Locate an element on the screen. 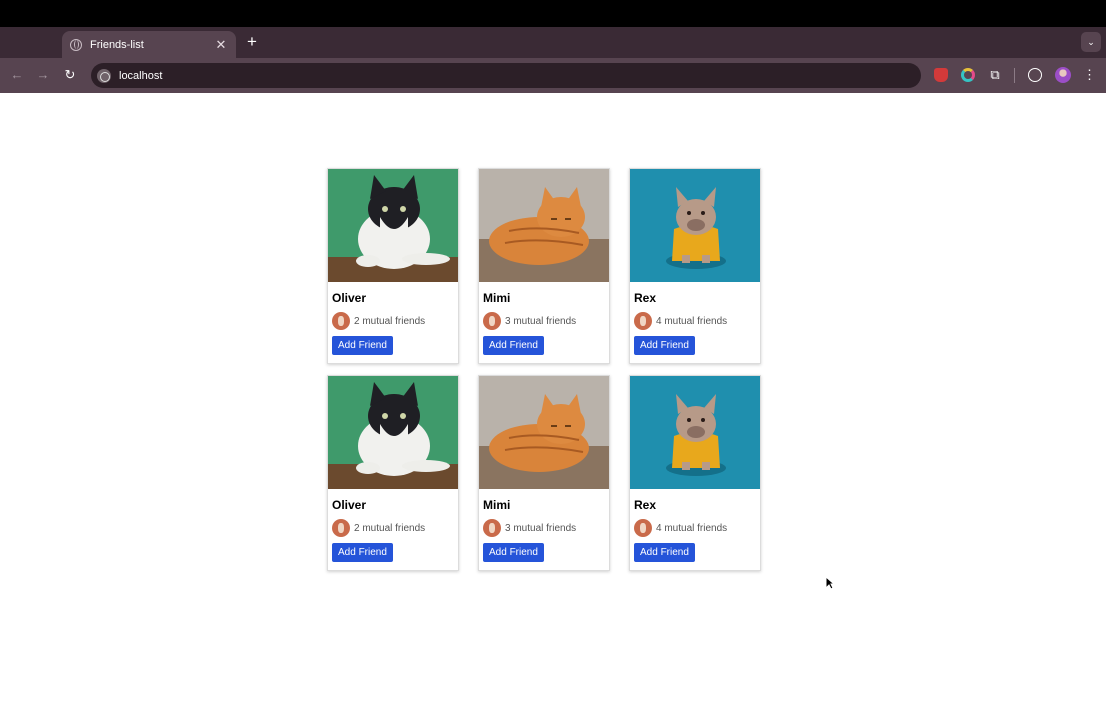  browser-toolbar: ← → ↻ localhost ⧉ ⋮ is located at coordinates (553, 75).